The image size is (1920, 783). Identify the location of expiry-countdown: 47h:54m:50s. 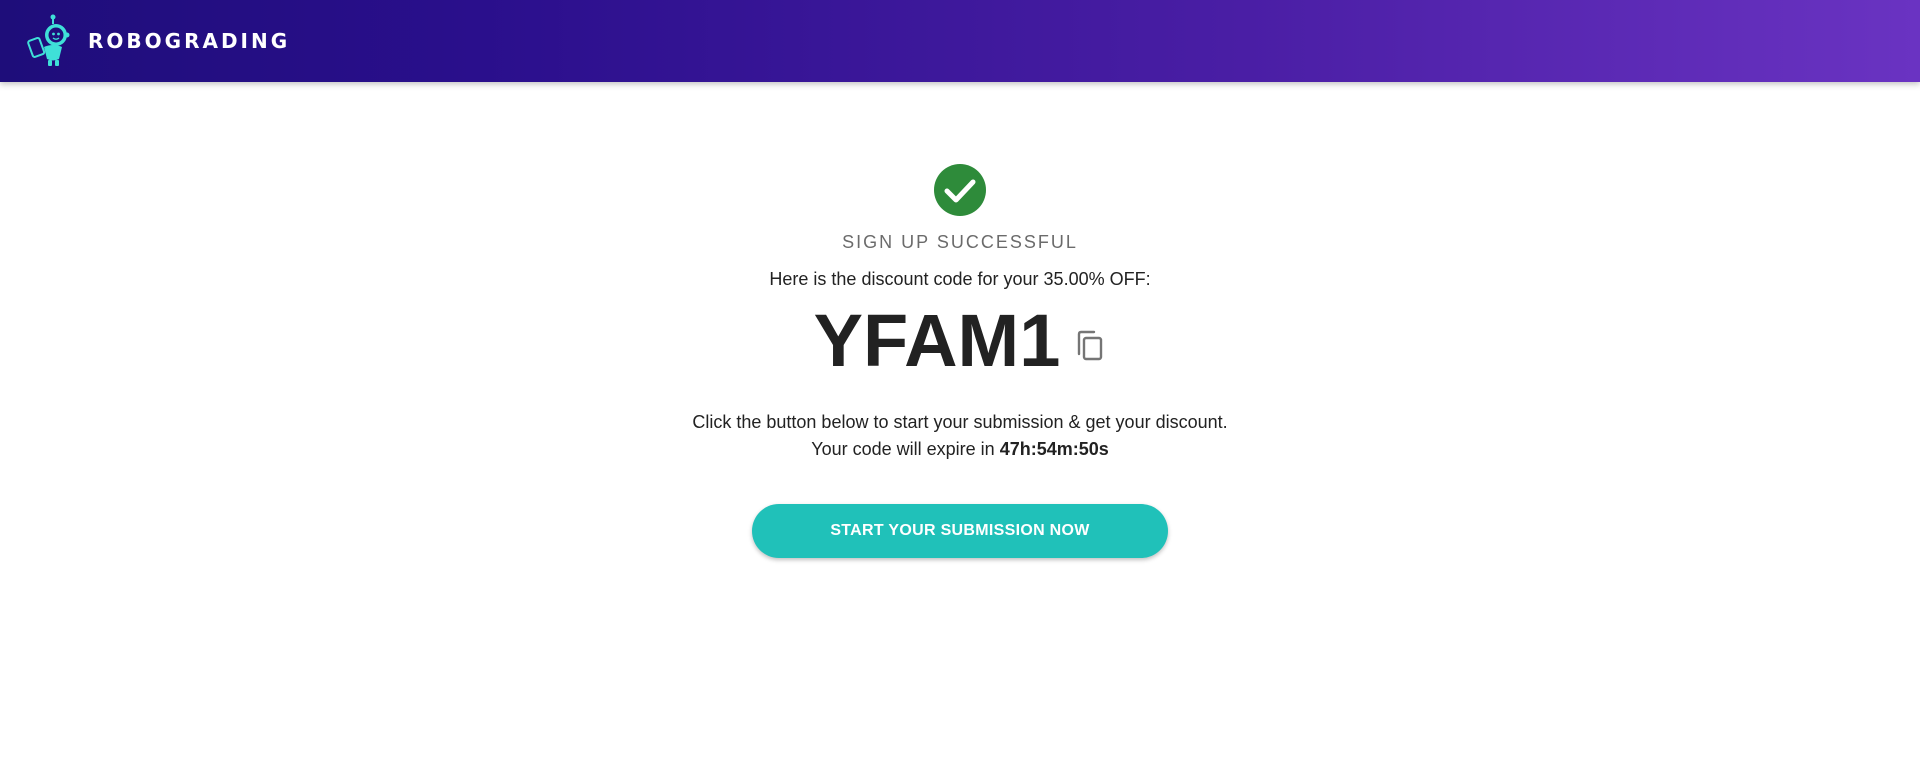
(1054, 449).